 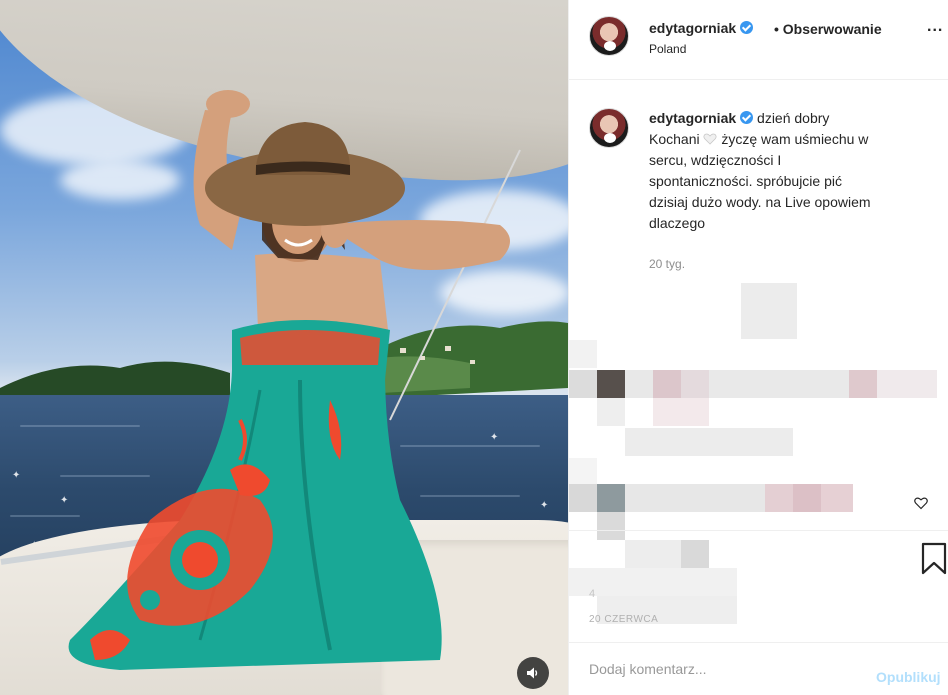 I want to click on comment-input, so click(x=724, y=669).